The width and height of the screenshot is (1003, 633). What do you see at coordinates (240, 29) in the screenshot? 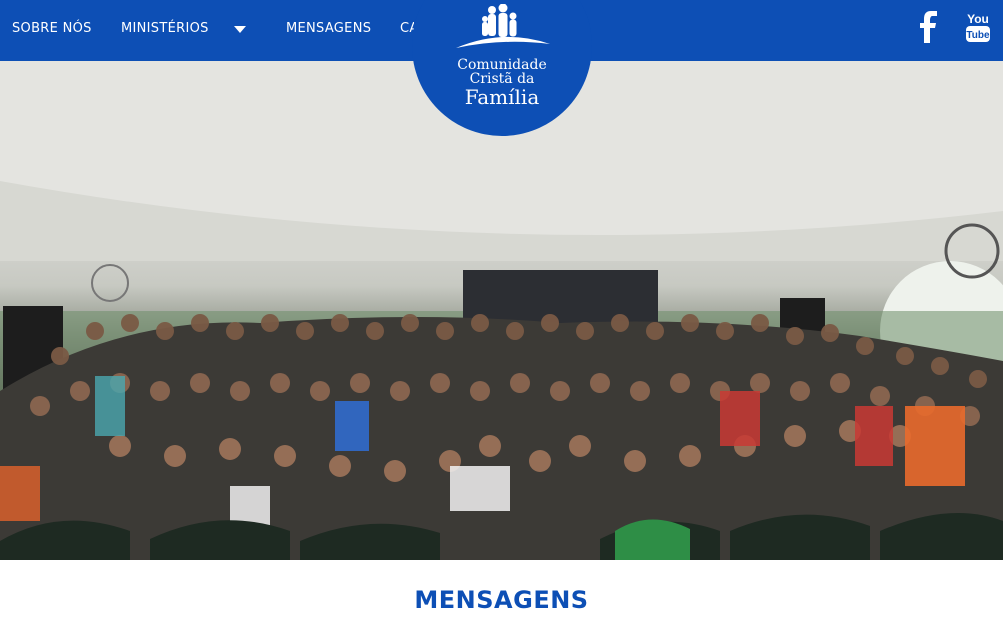
I see `dropdown-caret-icon` at bounding box center [240, 29].